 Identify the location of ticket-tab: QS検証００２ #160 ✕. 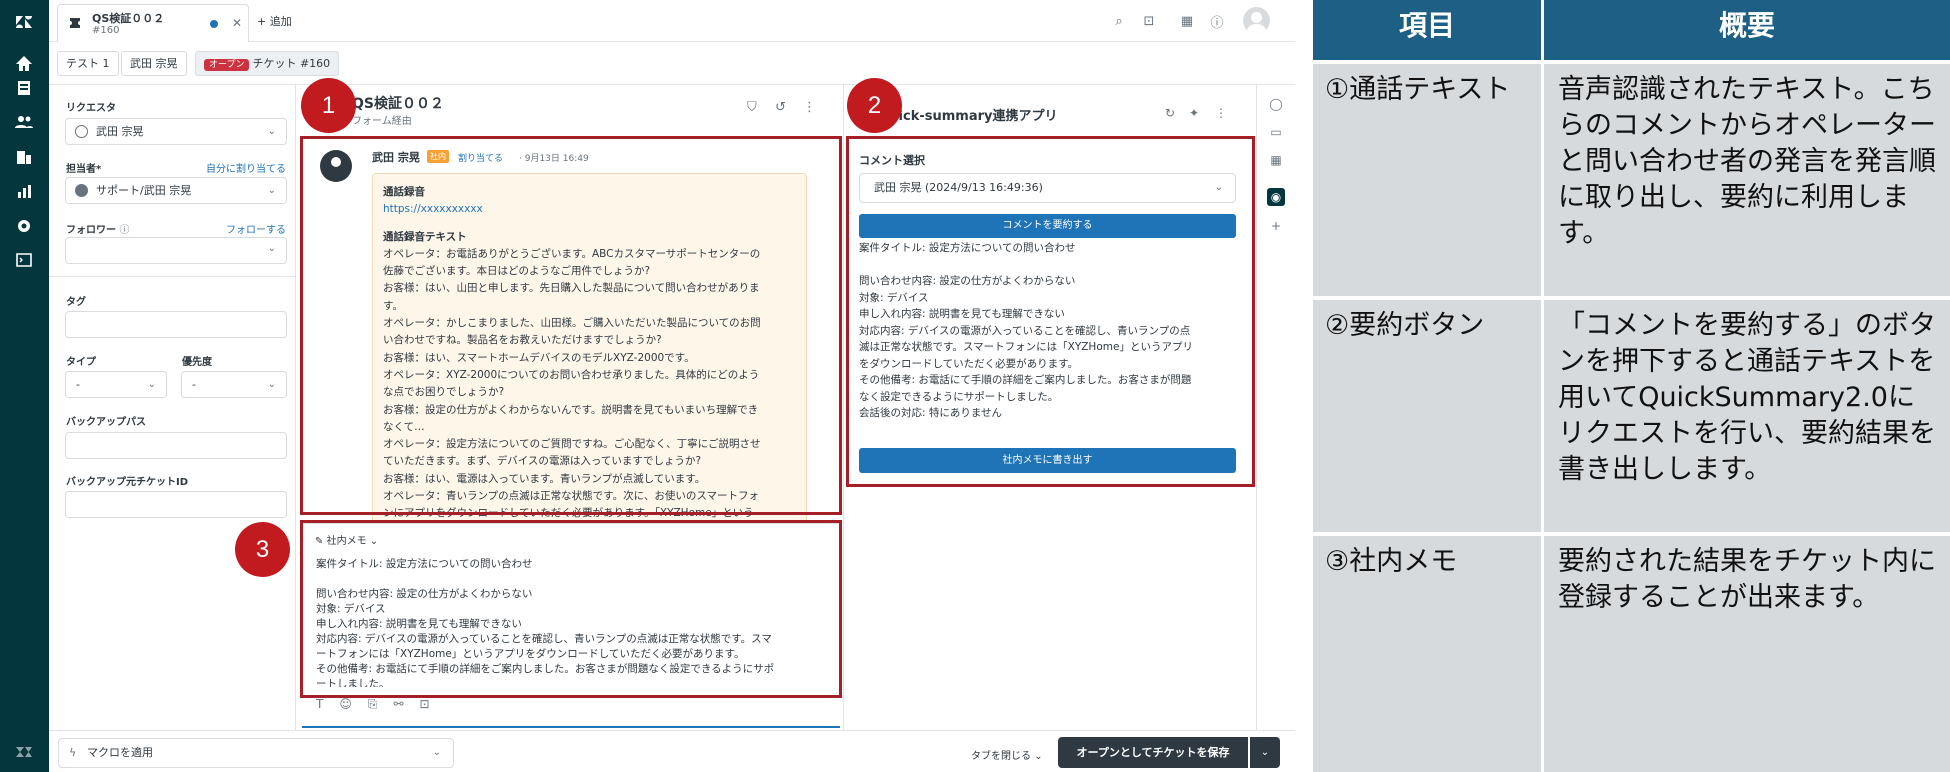
(153, 23).